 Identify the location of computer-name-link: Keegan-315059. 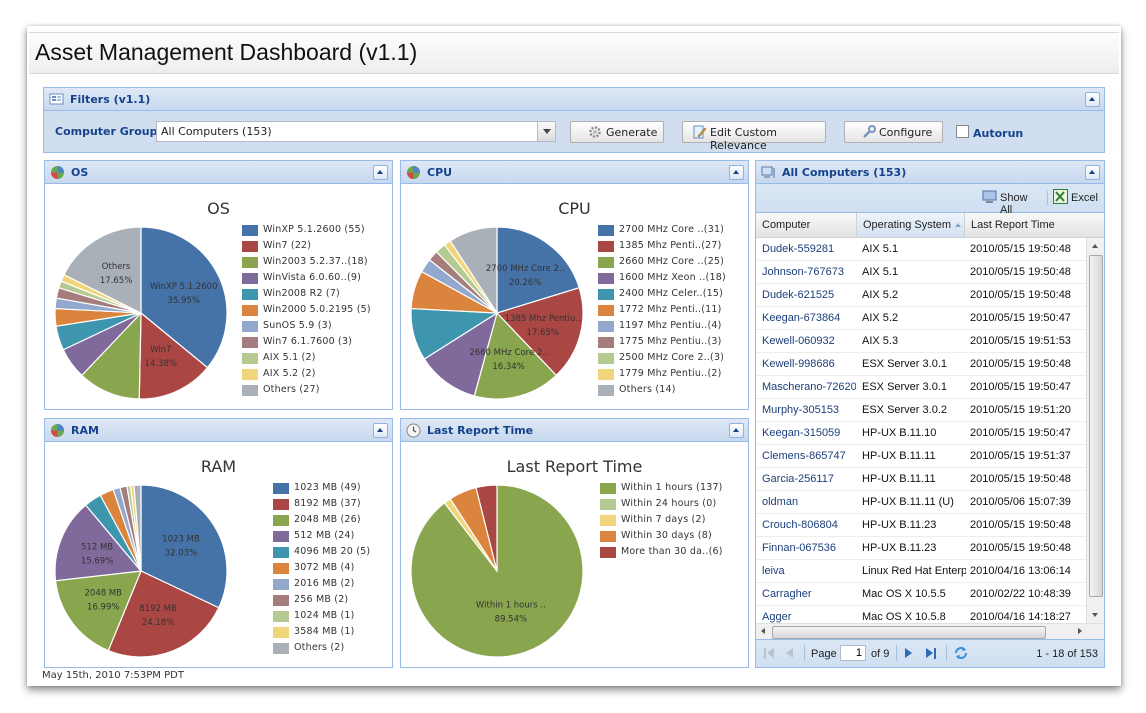
(809, 433).